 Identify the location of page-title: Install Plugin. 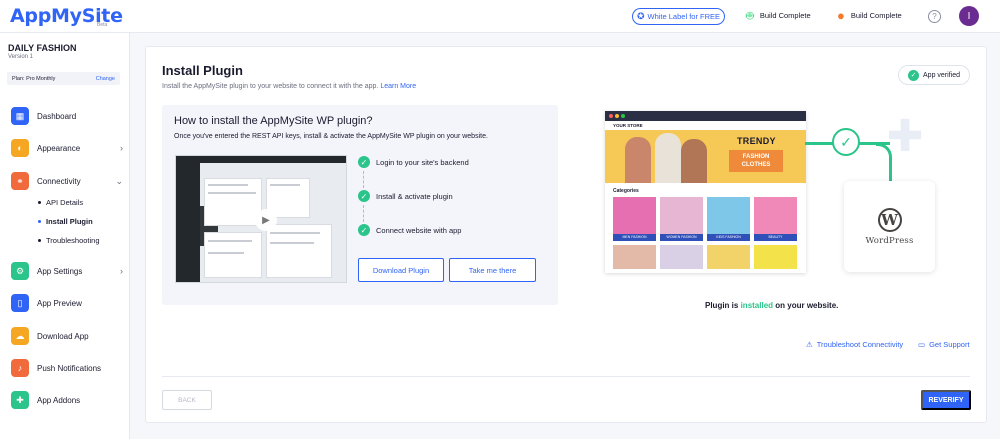
(202, 70).